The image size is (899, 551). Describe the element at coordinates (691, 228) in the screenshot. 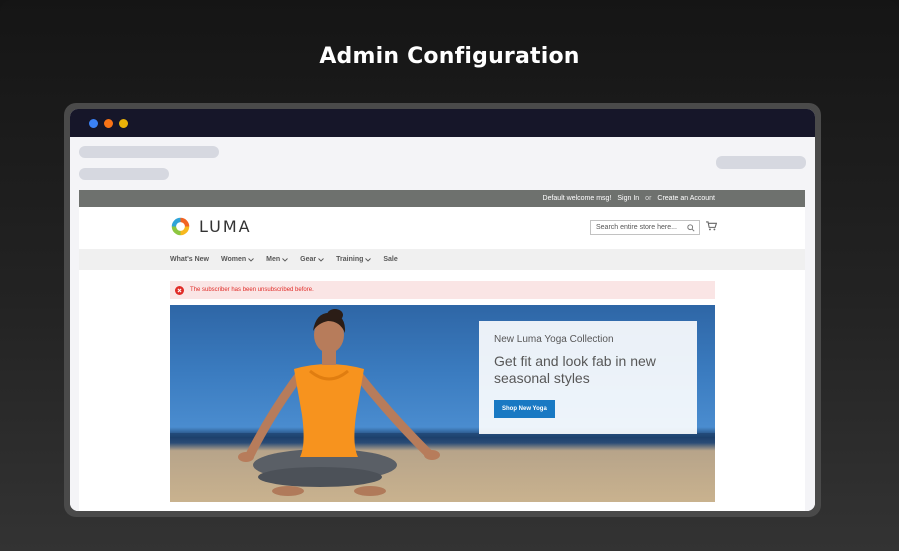

I see `search-icon` at that location.